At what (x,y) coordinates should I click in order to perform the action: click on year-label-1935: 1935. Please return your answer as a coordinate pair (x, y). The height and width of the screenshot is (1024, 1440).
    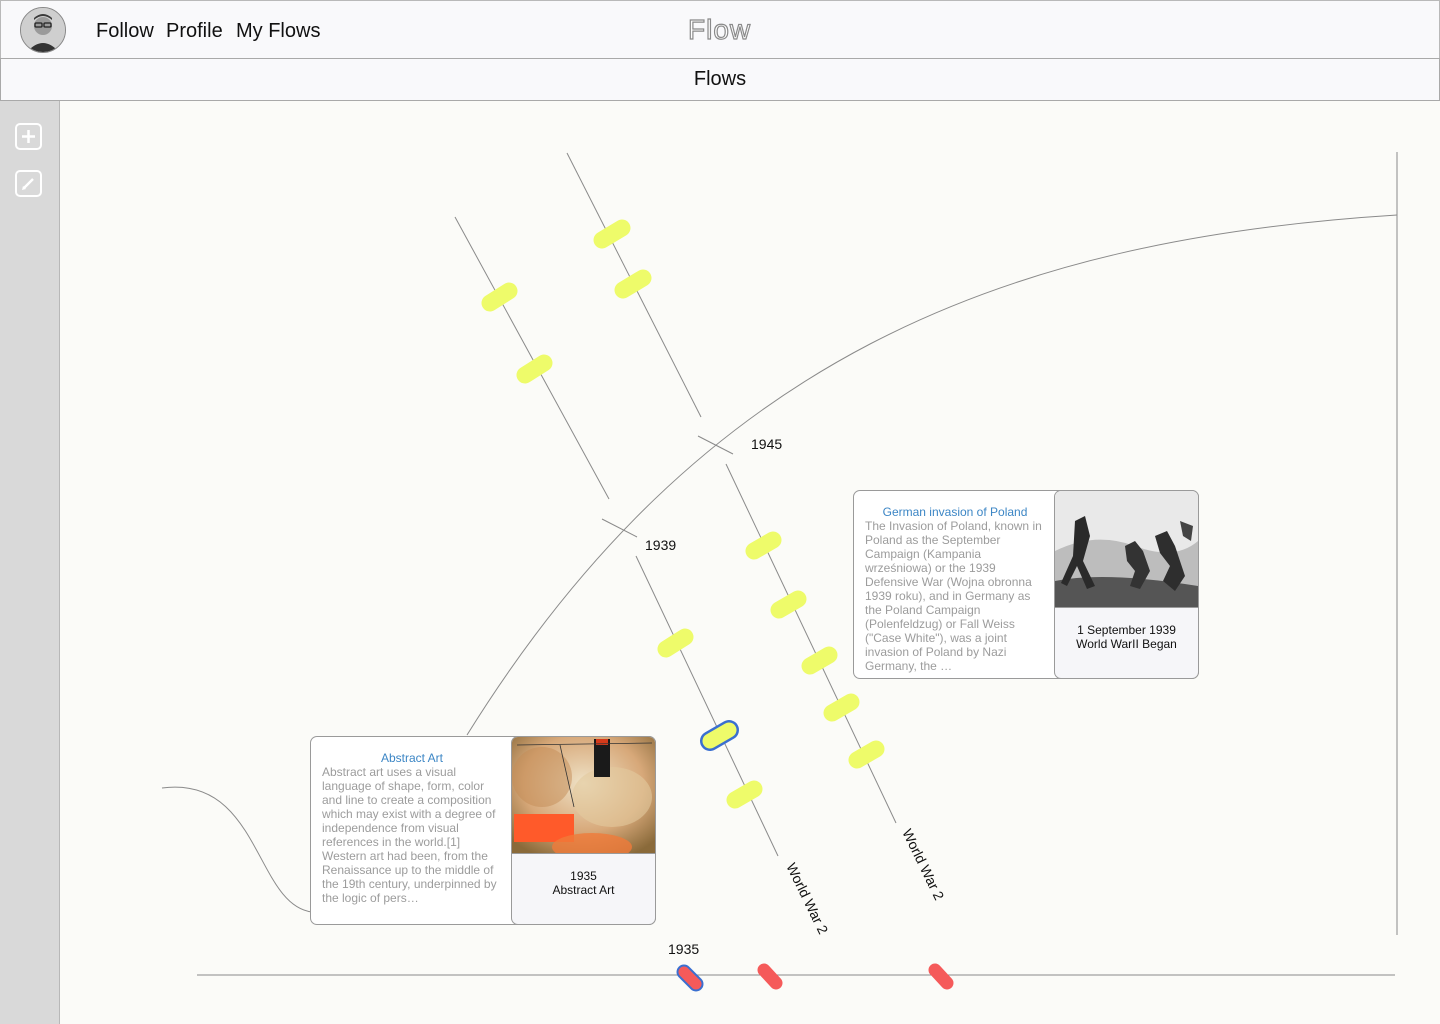
    Looking at the image, I should click on (683, 949).